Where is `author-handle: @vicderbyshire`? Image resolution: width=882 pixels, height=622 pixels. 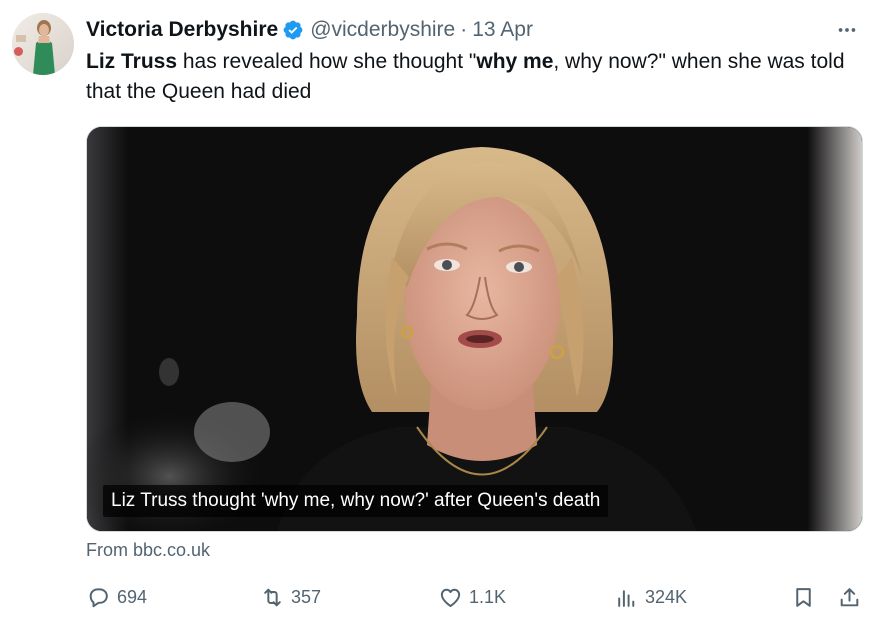
author-handle: @vicderbyshire is located at coordinates (382, 30).